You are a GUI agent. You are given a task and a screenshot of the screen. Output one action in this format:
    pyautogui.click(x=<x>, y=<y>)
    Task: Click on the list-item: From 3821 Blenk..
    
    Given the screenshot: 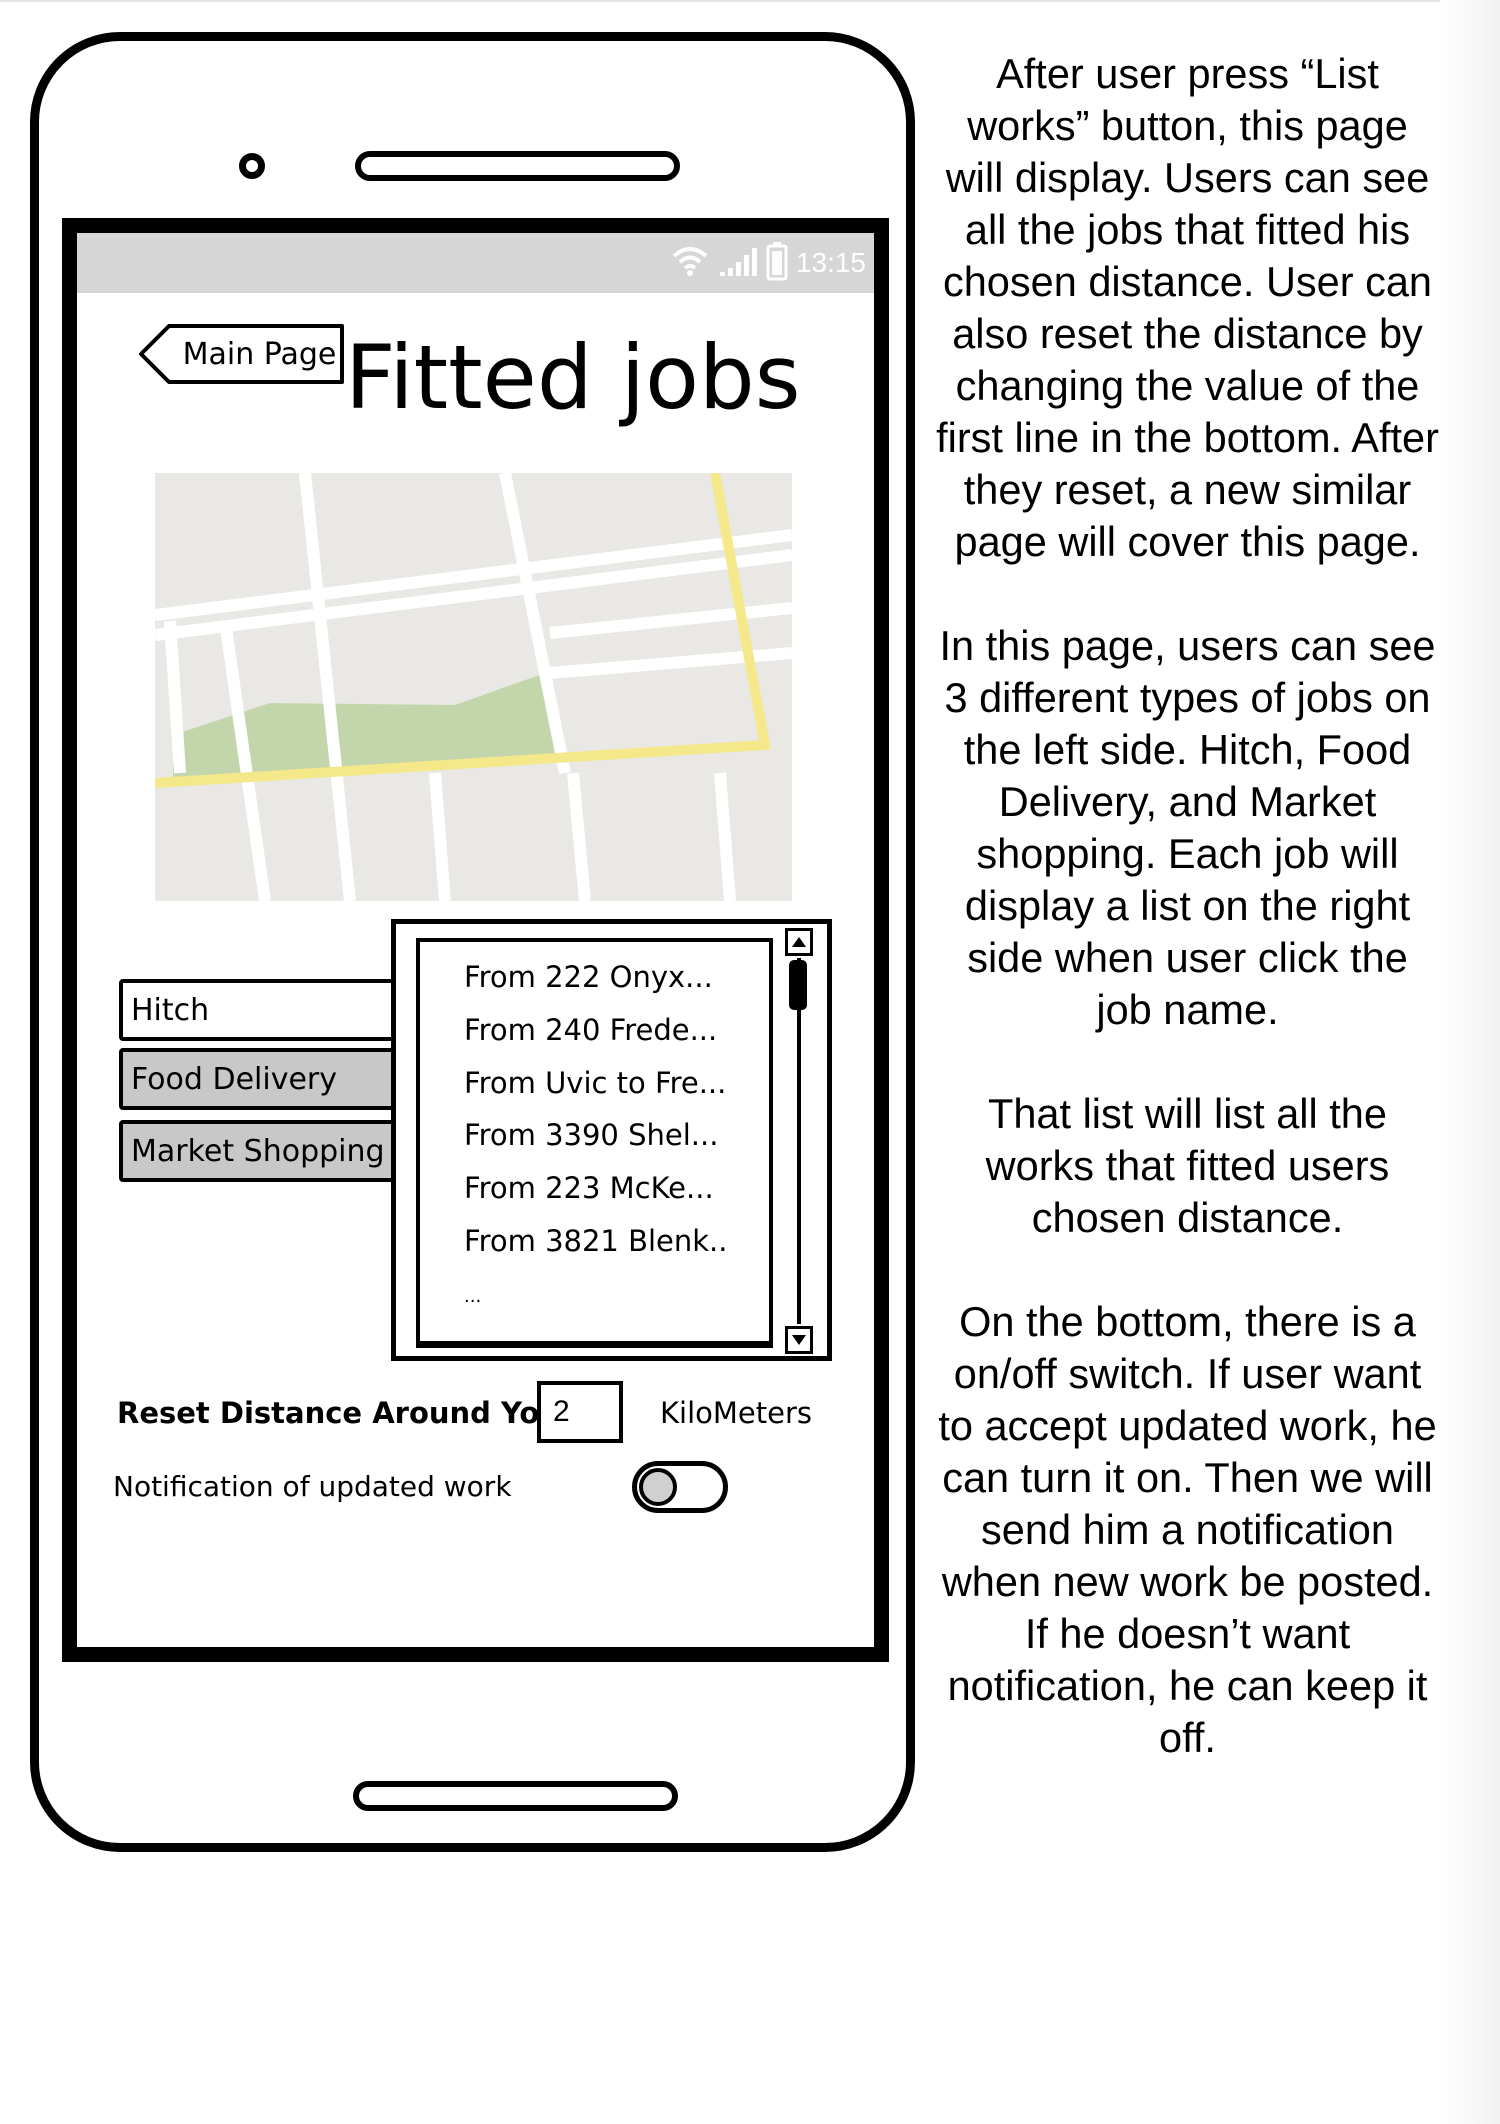 What is the action you would take?
    pyautogui.click(x=596, y=1241)
    